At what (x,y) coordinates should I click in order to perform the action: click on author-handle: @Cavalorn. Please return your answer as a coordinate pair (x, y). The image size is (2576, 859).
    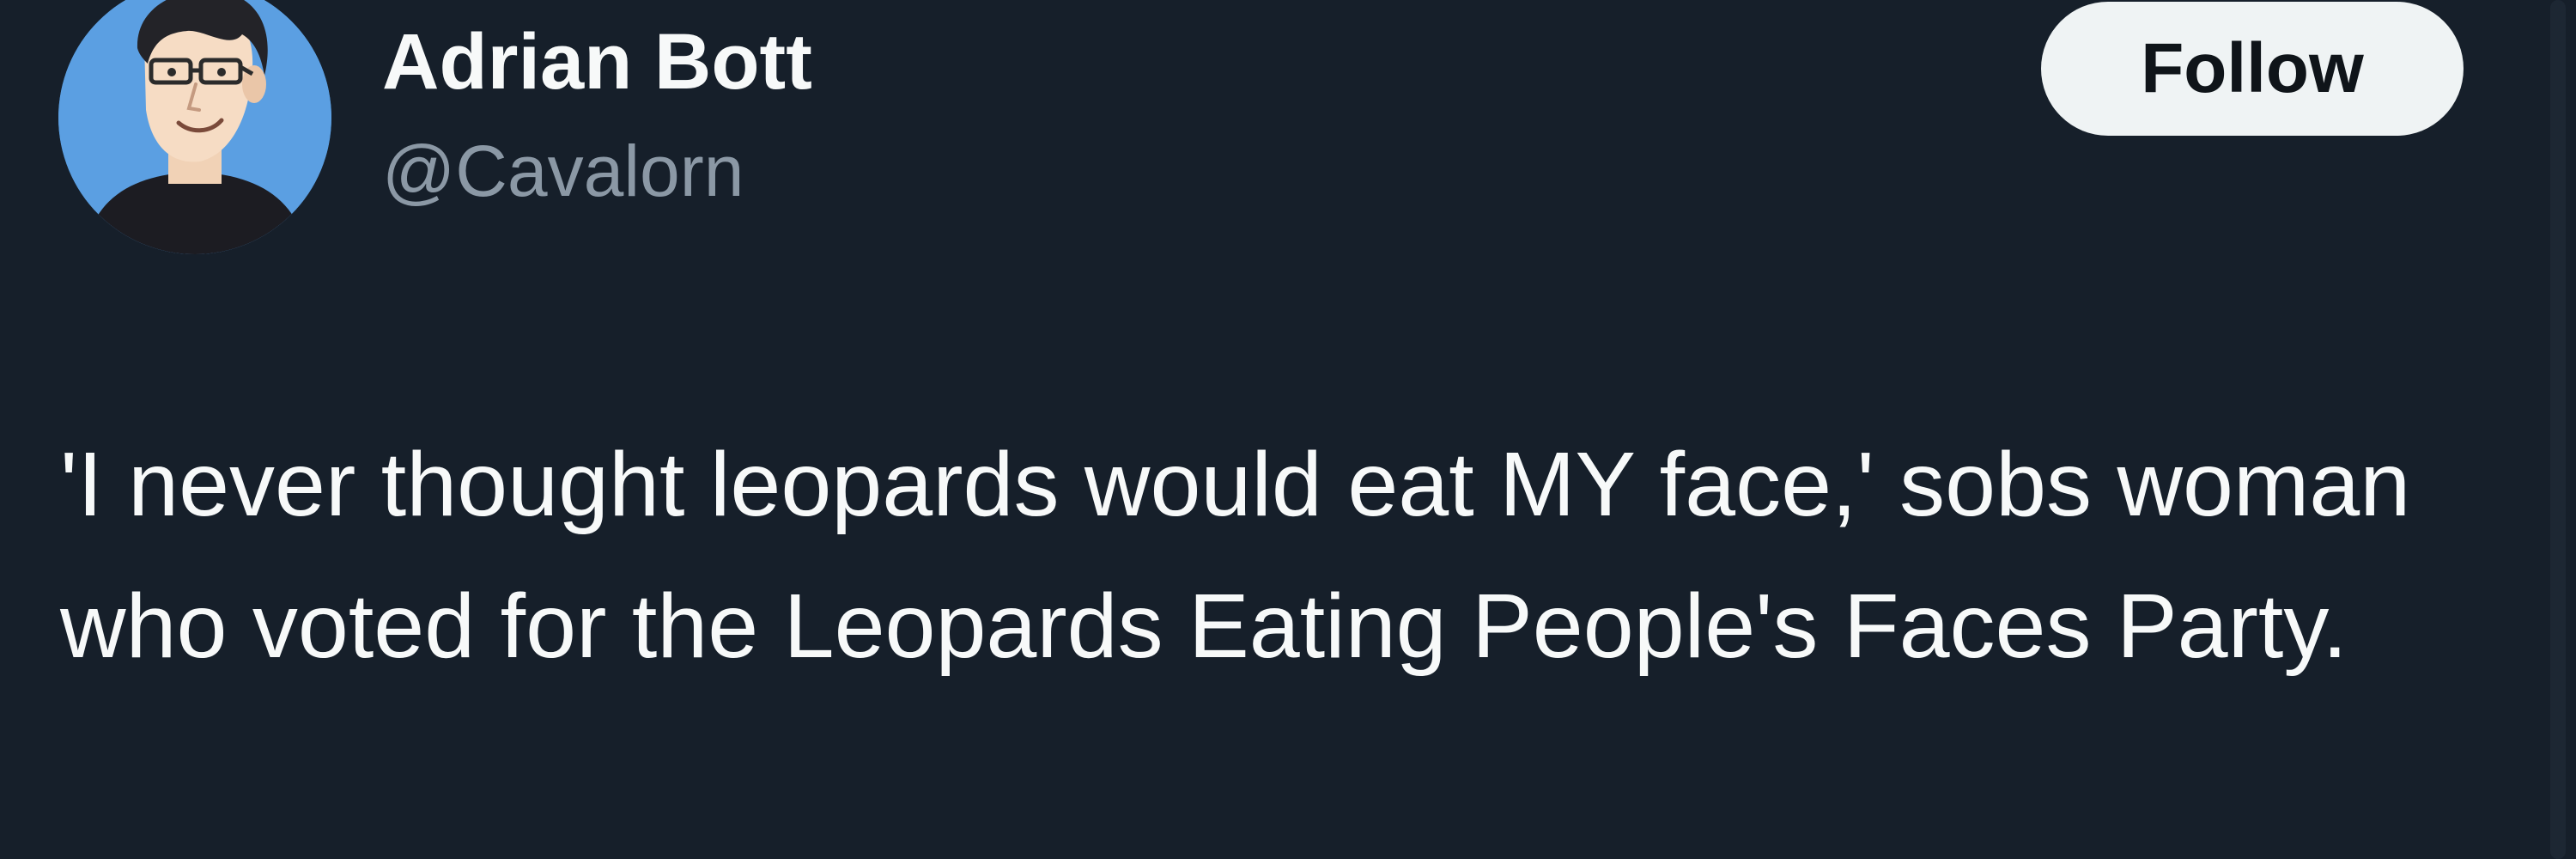
    Looking at the image, I should click on (563, 171).